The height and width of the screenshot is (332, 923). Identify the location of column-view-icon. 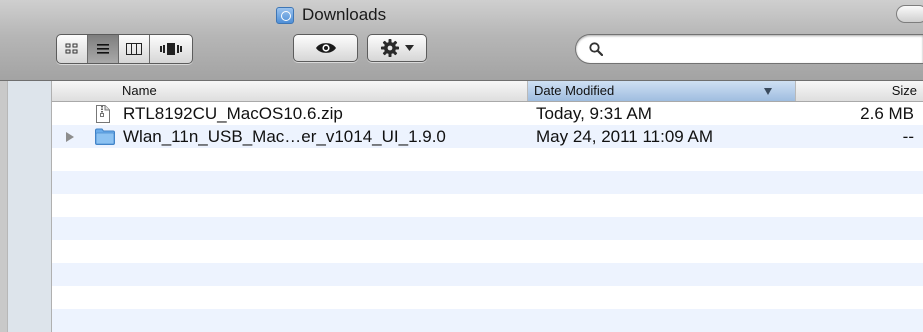
(134, 49).